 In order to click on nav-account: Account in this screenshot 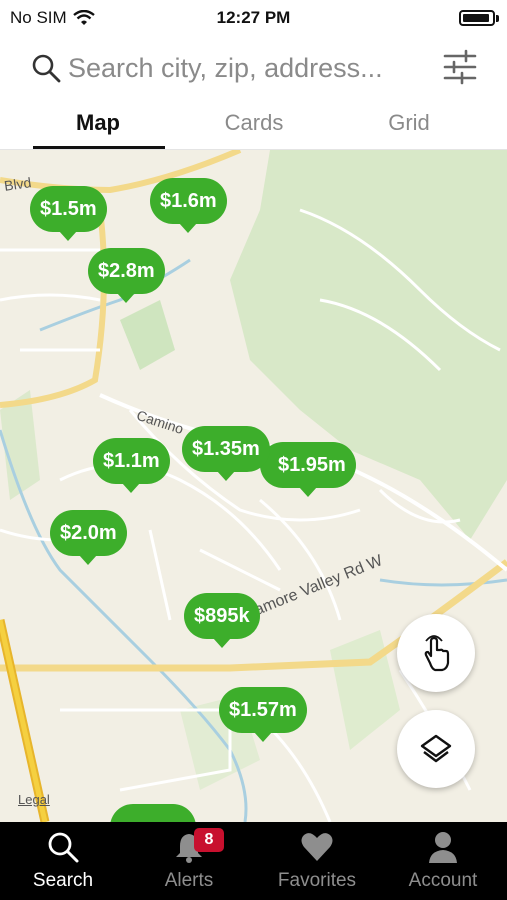, I will do `click(443, 861)`.